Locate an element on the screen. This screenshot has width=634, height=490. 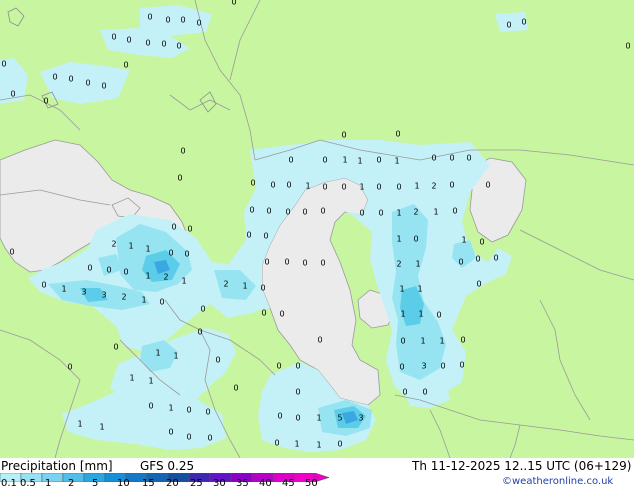
scale-label: 2 is located at coordinates (71, 483).